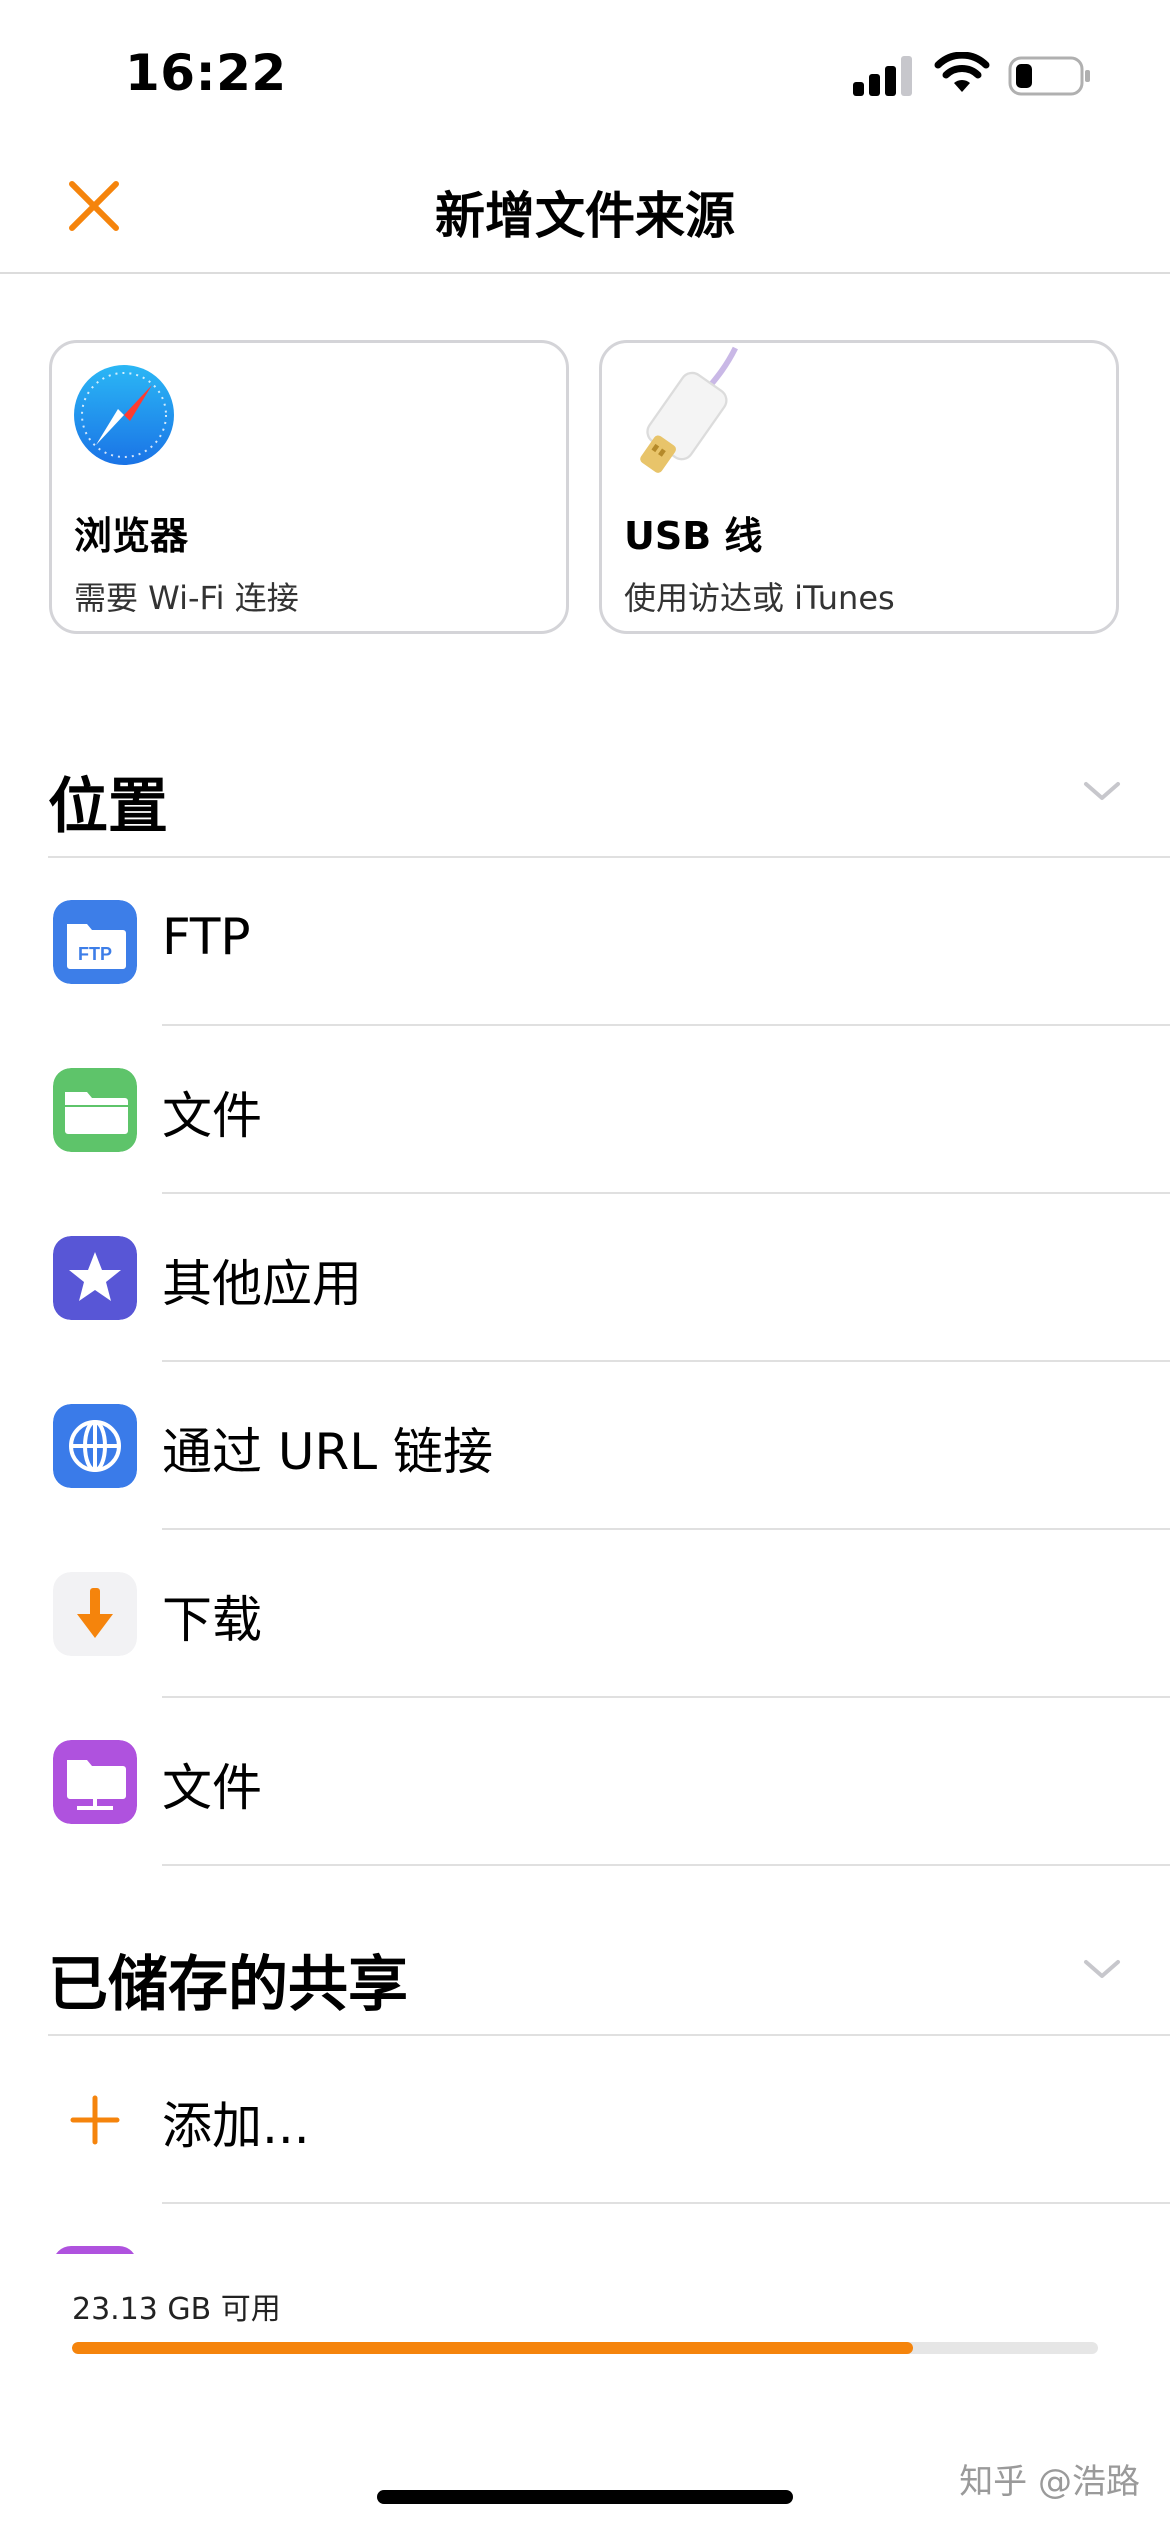  What do you see at coordinates (585, 2319) in the screenshot?
I see `storage-indicator: 23.13 GB 可用` at bounding box center [585, 2319].